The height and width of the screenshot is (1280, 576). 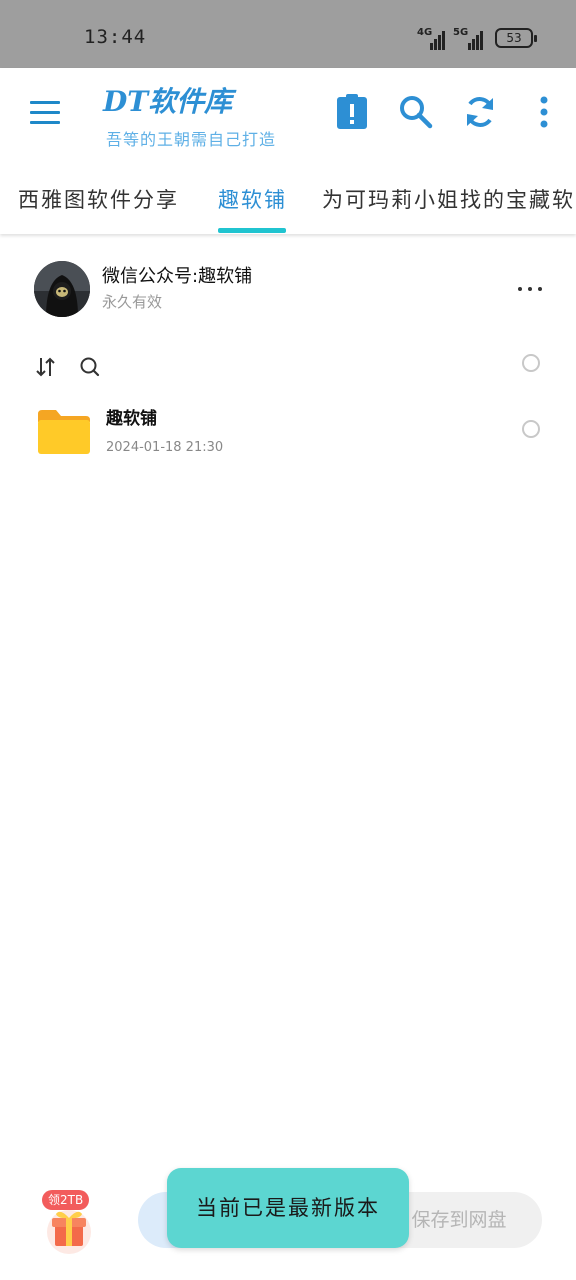 What do you see at coordinates (62, 289) in the screenshot?
I see `avatar` at bounding box center [62, 289].